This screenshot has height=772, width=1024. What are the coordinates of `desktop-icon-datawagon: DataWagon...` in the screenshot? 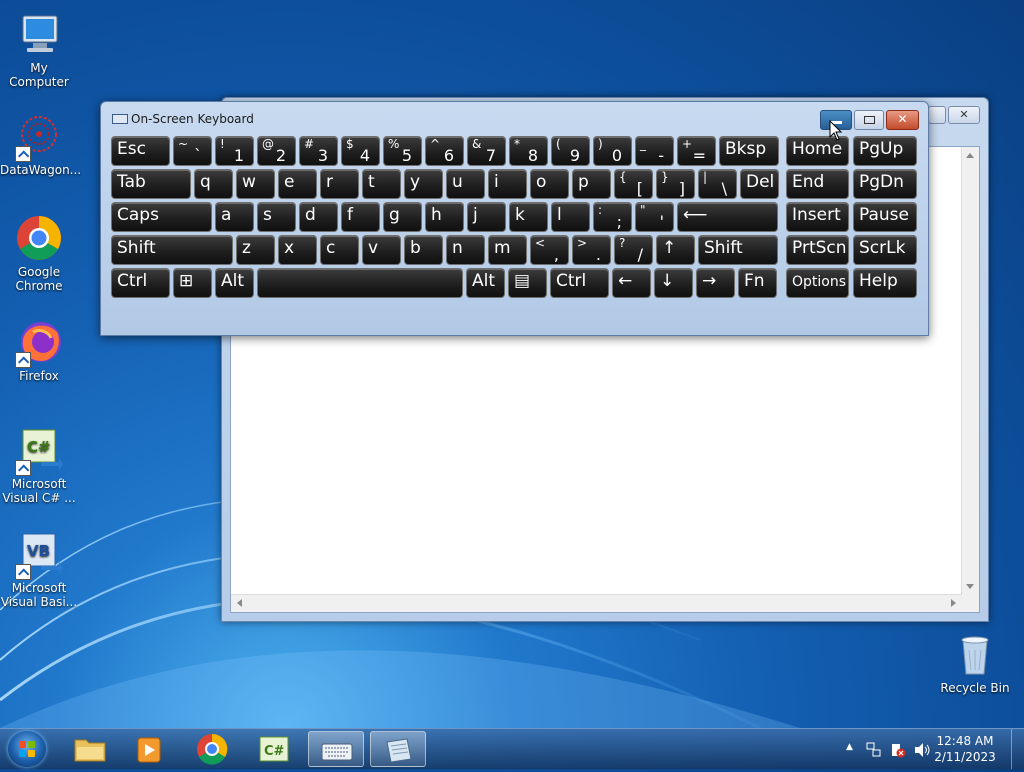 It's located at (40, 144).